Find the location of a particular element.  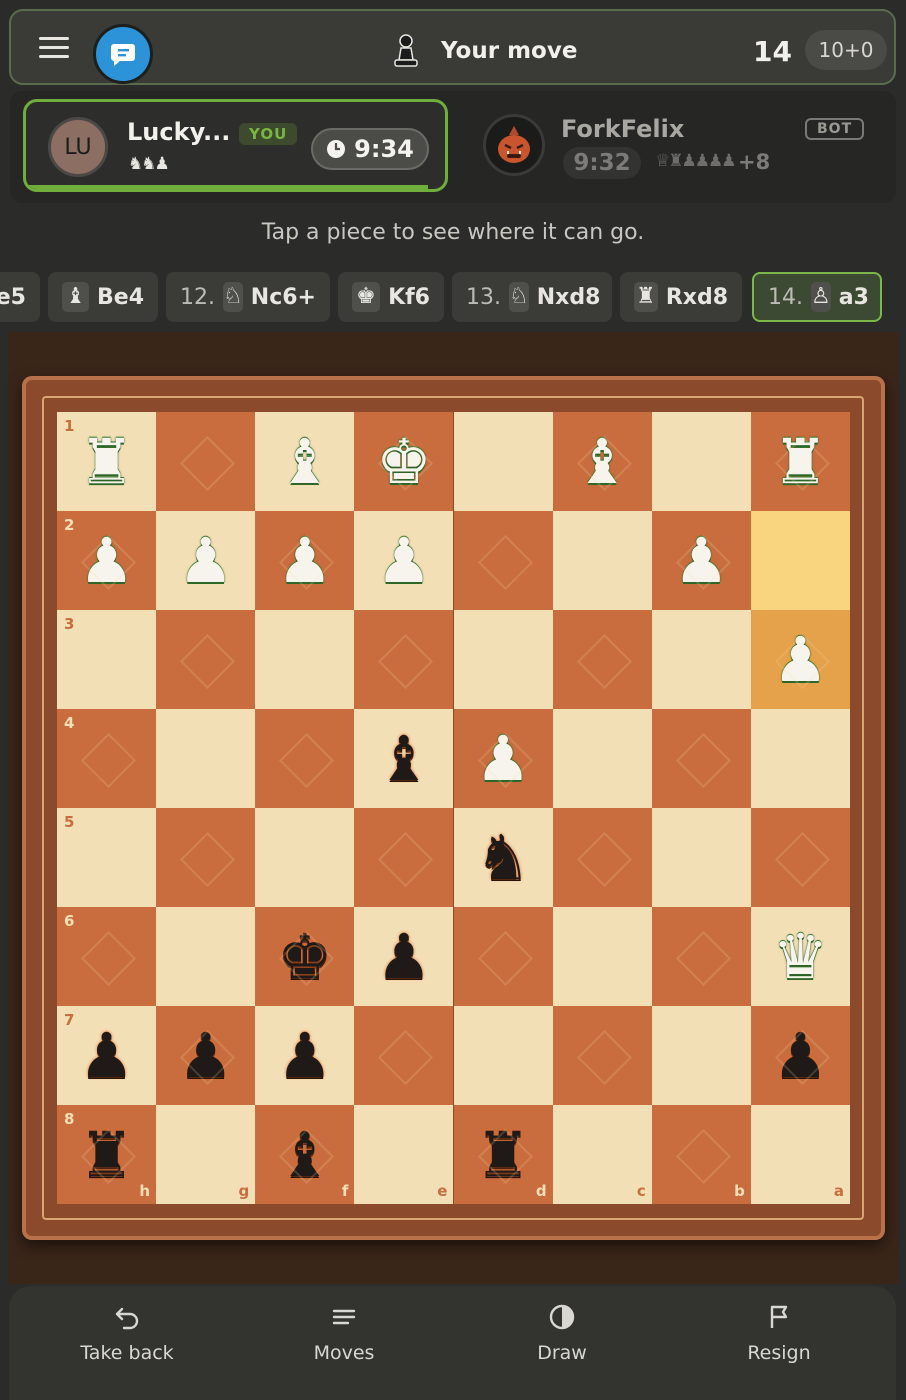

square-g1 is located at coordinates (206, 461).